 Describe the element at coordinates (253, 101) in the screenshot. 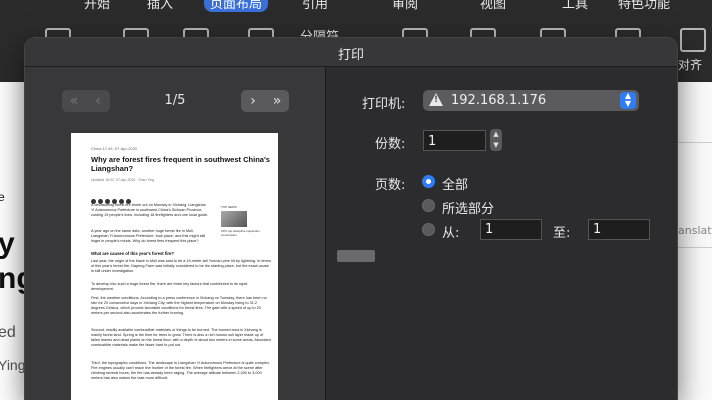

I see `next-page-button: ›` at that location.